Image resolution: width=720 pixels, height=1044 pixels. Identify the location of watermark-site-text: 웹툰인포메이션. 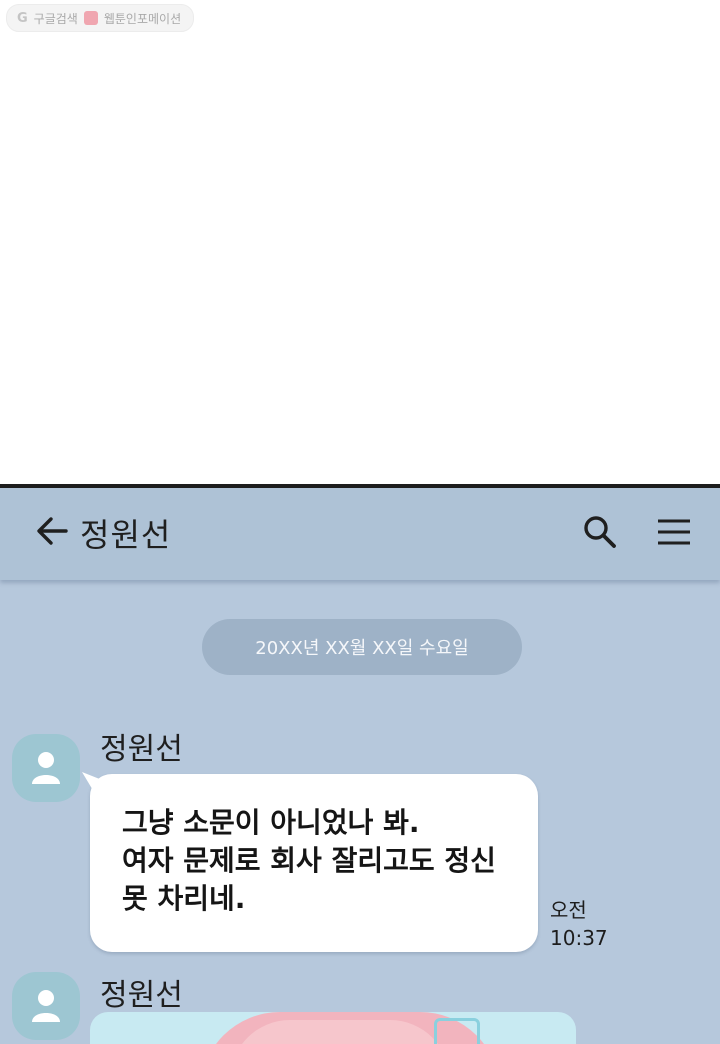
(142, 18).